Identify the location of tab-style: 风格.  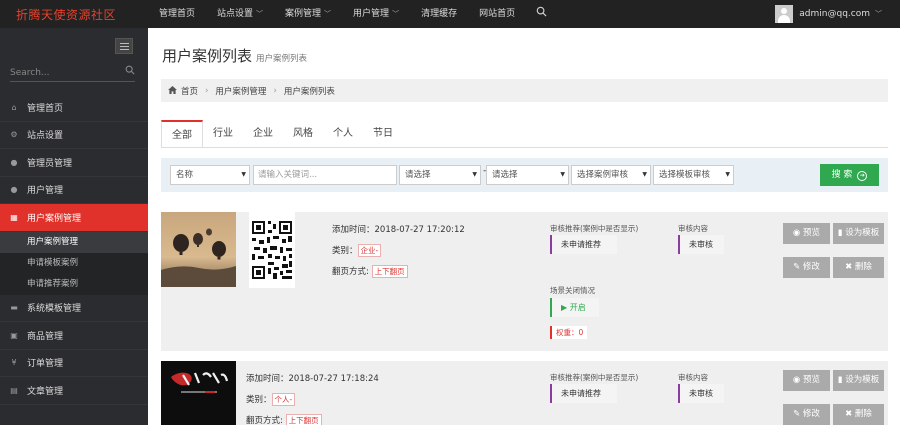
(303, 133).